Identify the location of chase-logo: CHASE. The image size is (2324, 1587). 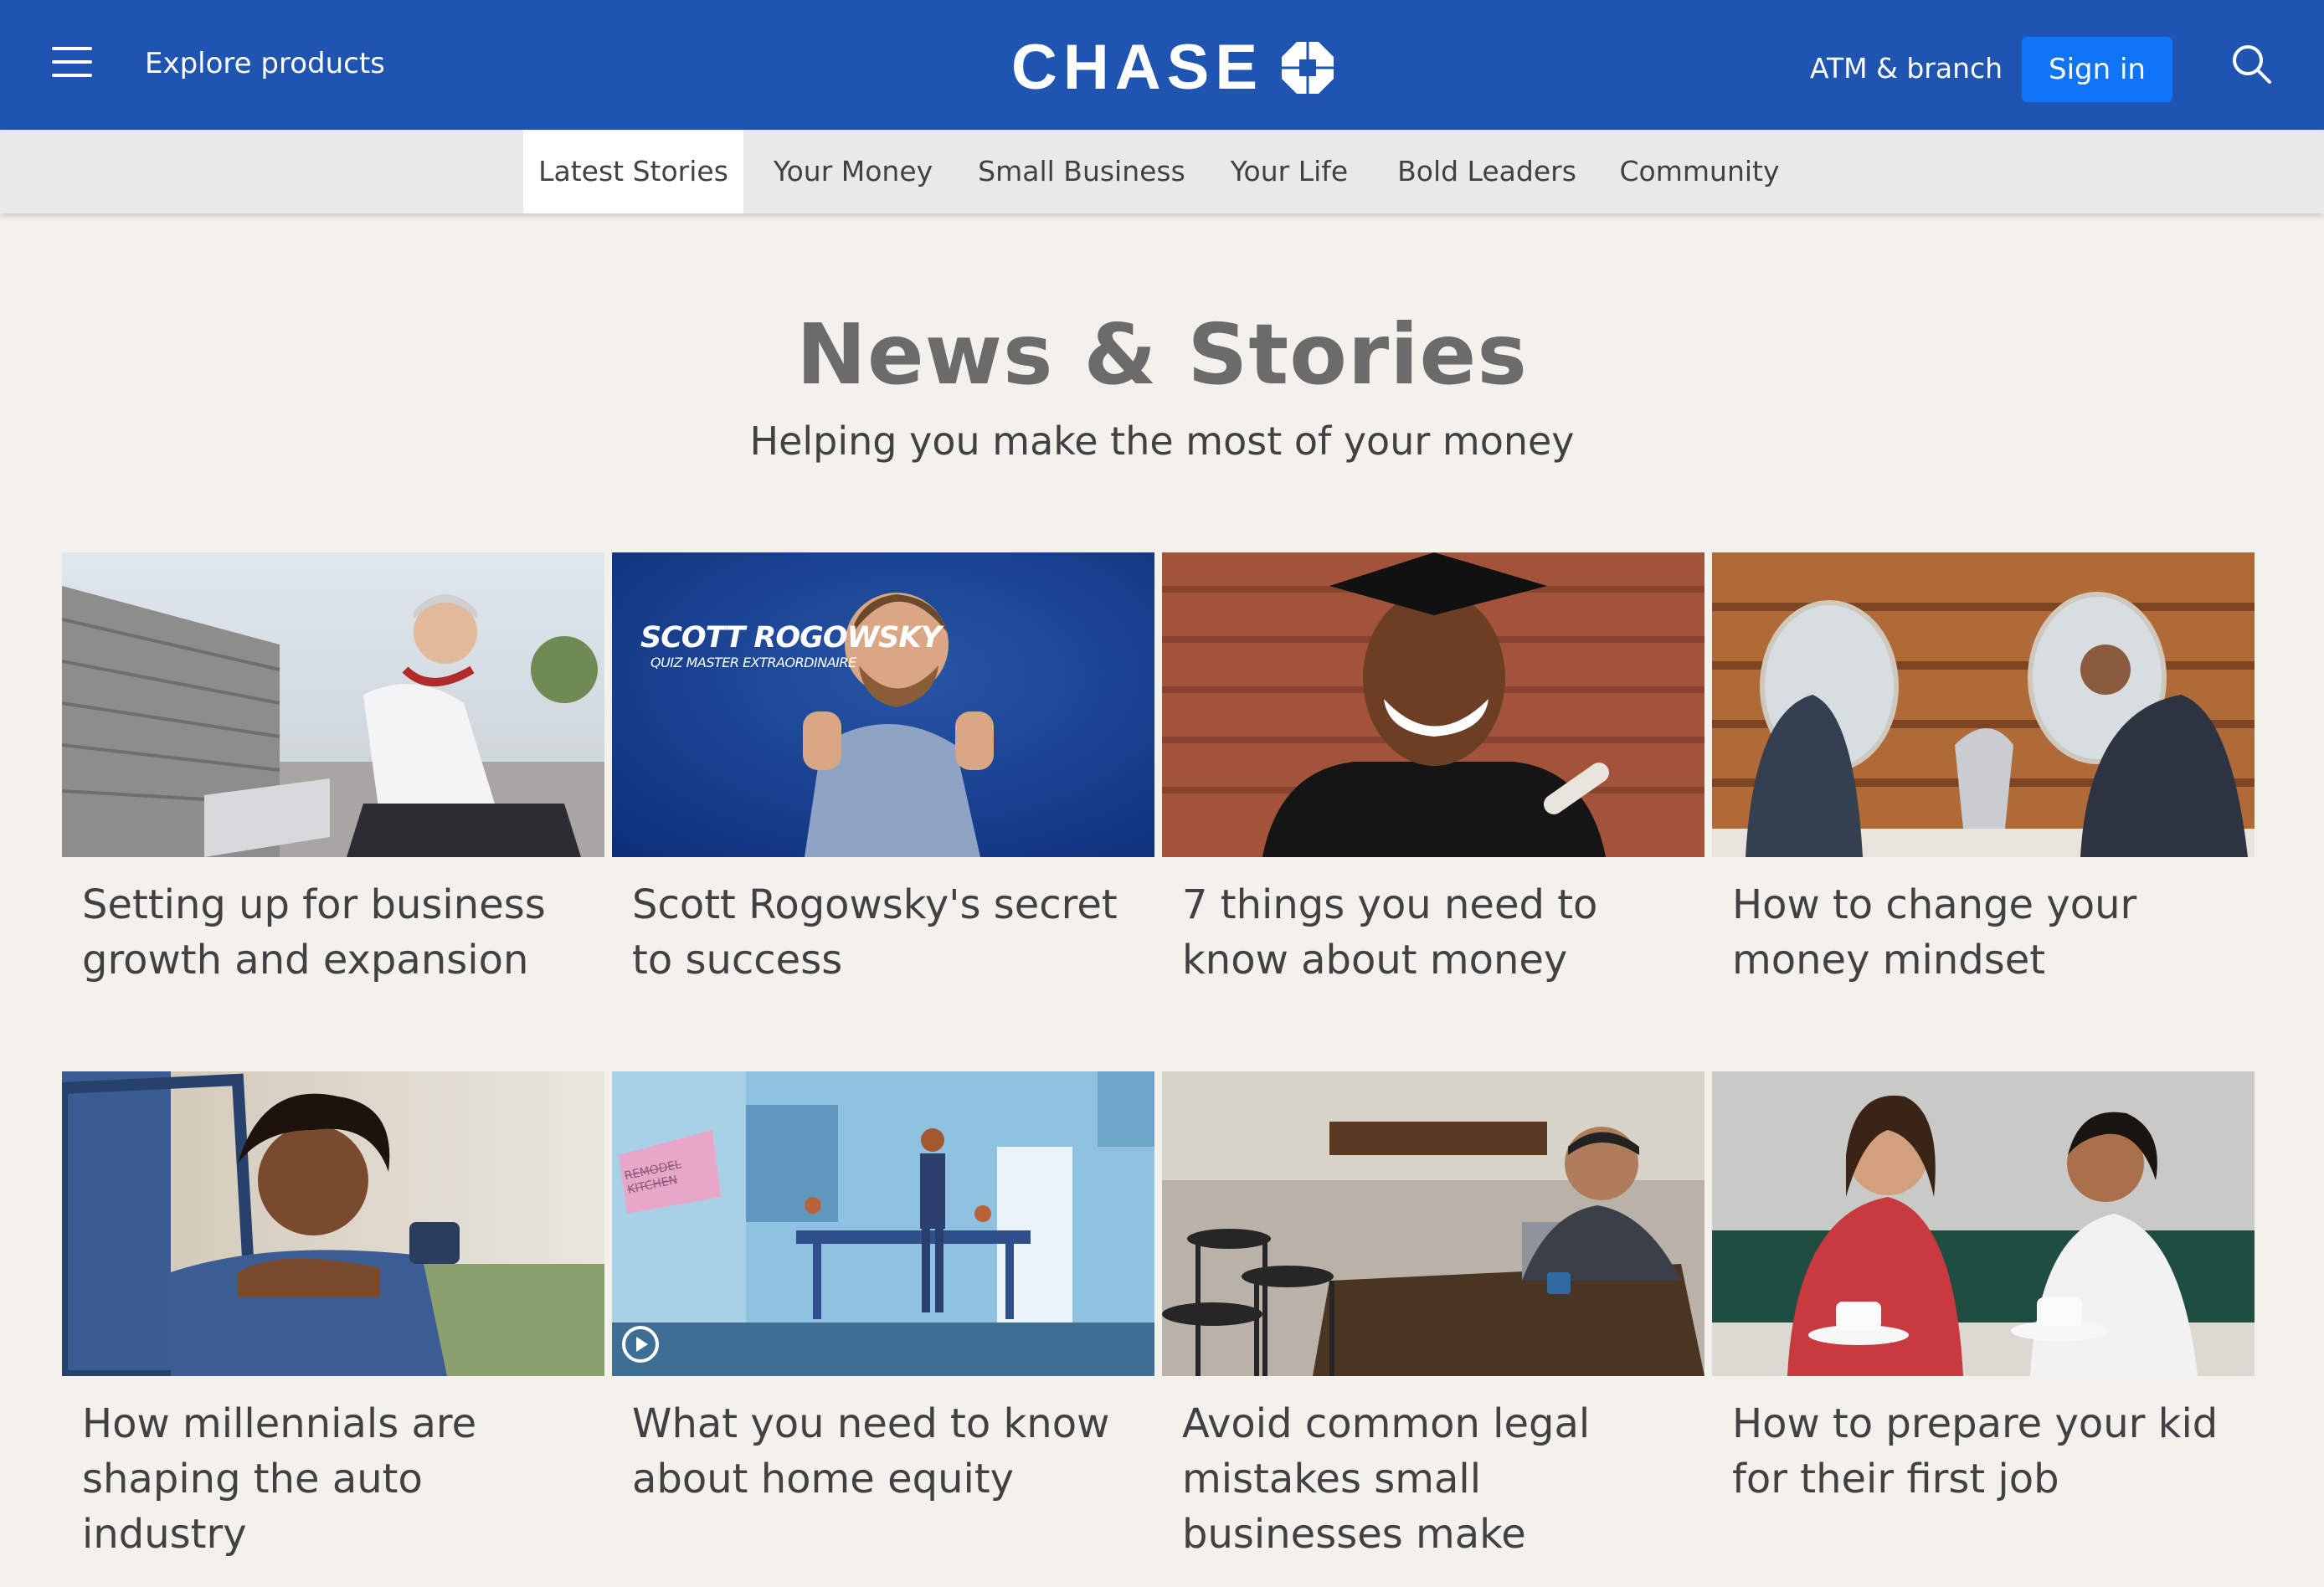
(1172, 67).